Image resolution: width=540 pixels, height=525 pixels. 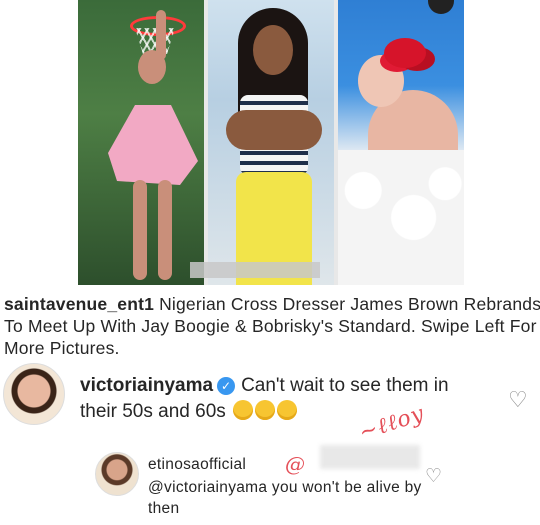 What do you see at coordinates (197, 465) in the screenshot?
I see `comment-username: etinosaofficial` at bounding box center [197, 465].